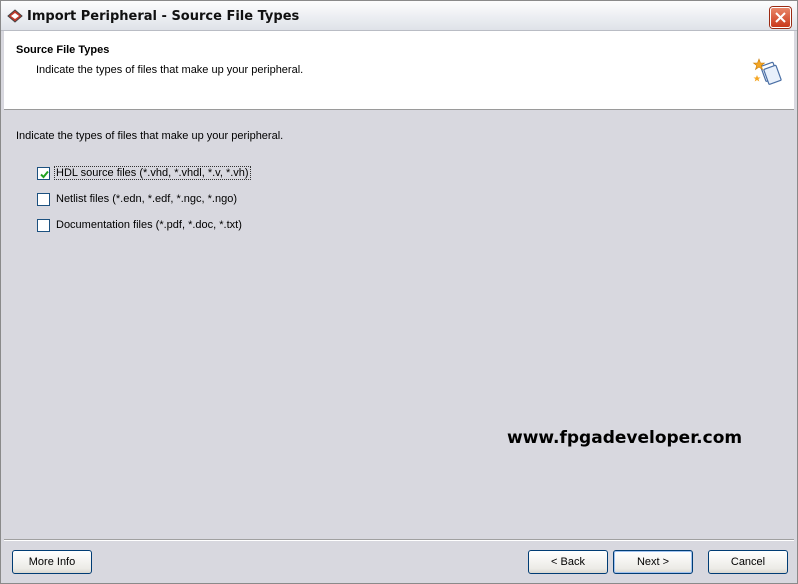  I want to click on footer-divider, so click(399, 540).